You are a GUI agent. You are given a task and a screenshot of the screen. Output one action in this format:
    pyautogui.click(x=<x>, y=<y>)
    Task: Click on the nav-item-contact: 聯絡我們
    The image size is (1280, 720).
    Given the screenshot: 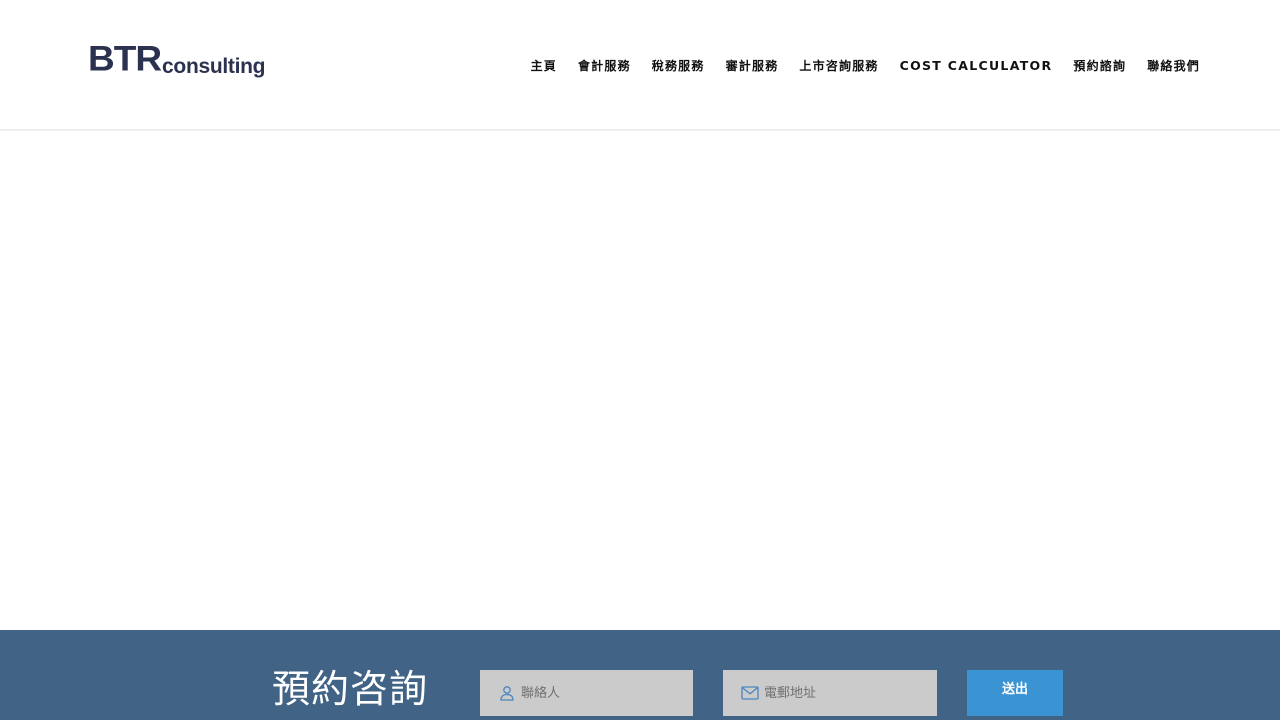 What is the action you would take?
    pyautogui.click(x=1173, y=65)
    